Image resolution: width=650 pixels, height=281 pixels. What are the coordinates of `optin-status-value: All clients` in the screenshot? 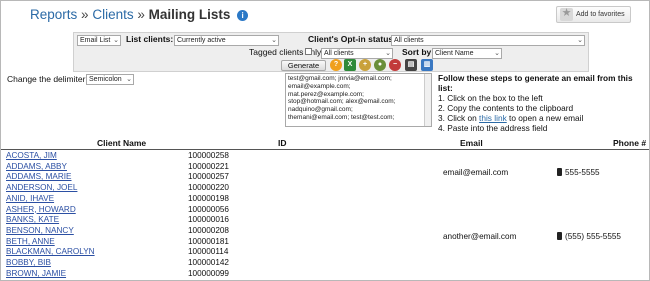 It's located at (409, 40).